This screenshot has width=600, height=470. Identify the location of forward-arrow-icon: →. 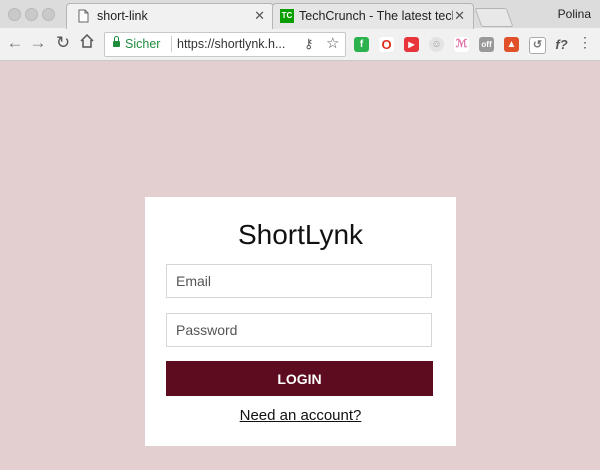
(38, 43).